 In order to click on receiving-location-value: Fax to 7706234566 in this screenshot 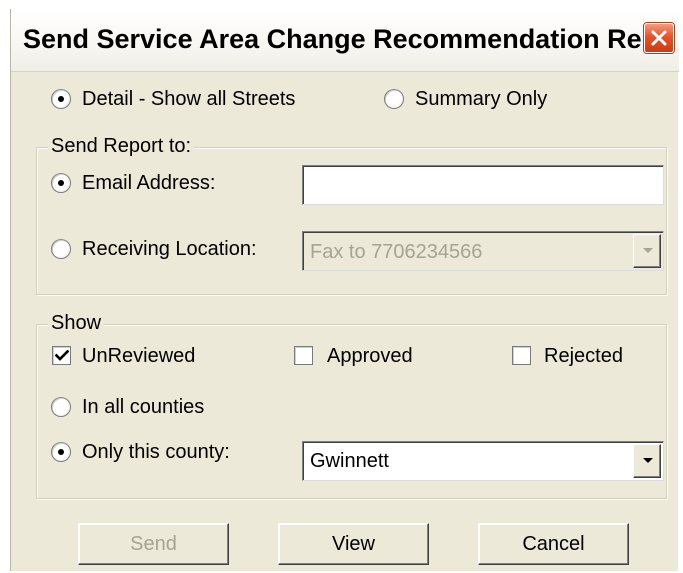, I will do `click(396, 252)`.